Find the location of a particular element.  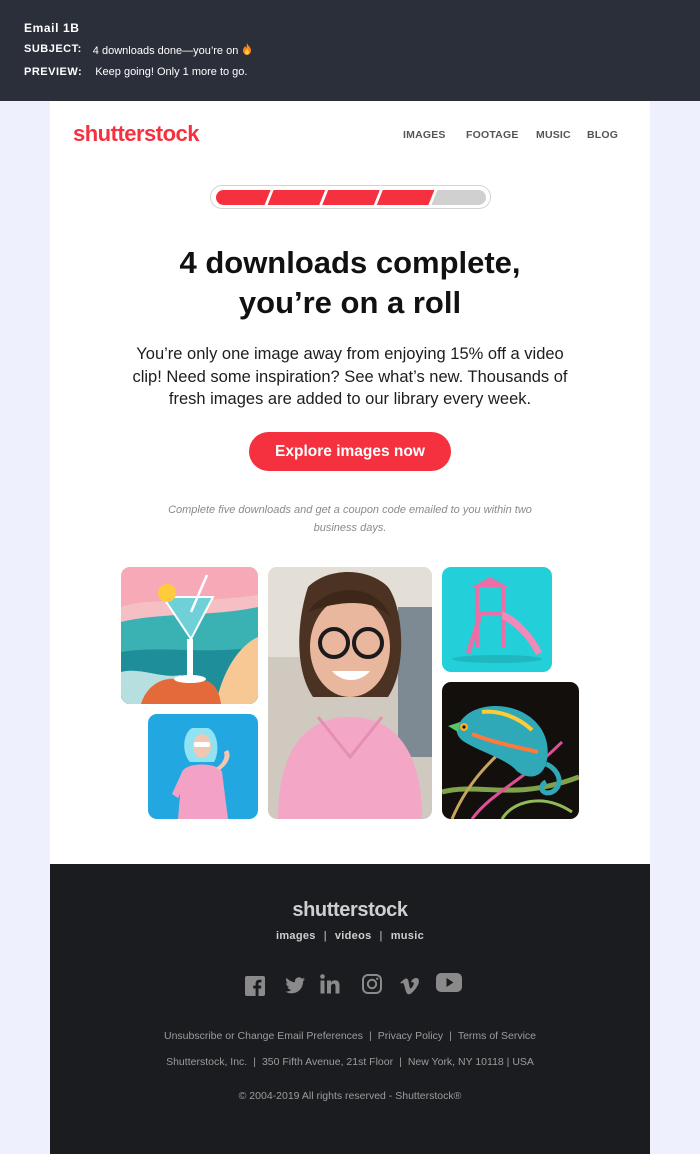

nav-images: IMAGES is located at coordinates (424, 135).